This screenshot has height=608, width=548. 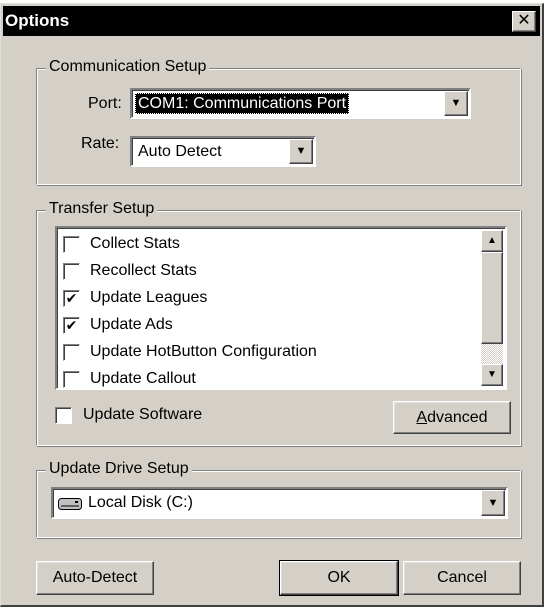 I want to click on scroll-down-icon: ▼, so click(x=492, y=374).